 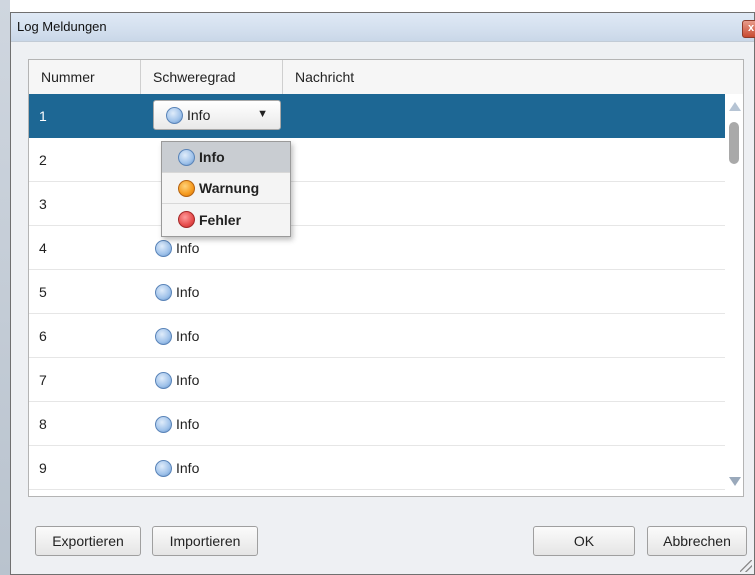 What do you see at coordinates (697, 541) in the screenshot?
I see `cancel-button: Abbrechen` at bounding box center [697, 541].